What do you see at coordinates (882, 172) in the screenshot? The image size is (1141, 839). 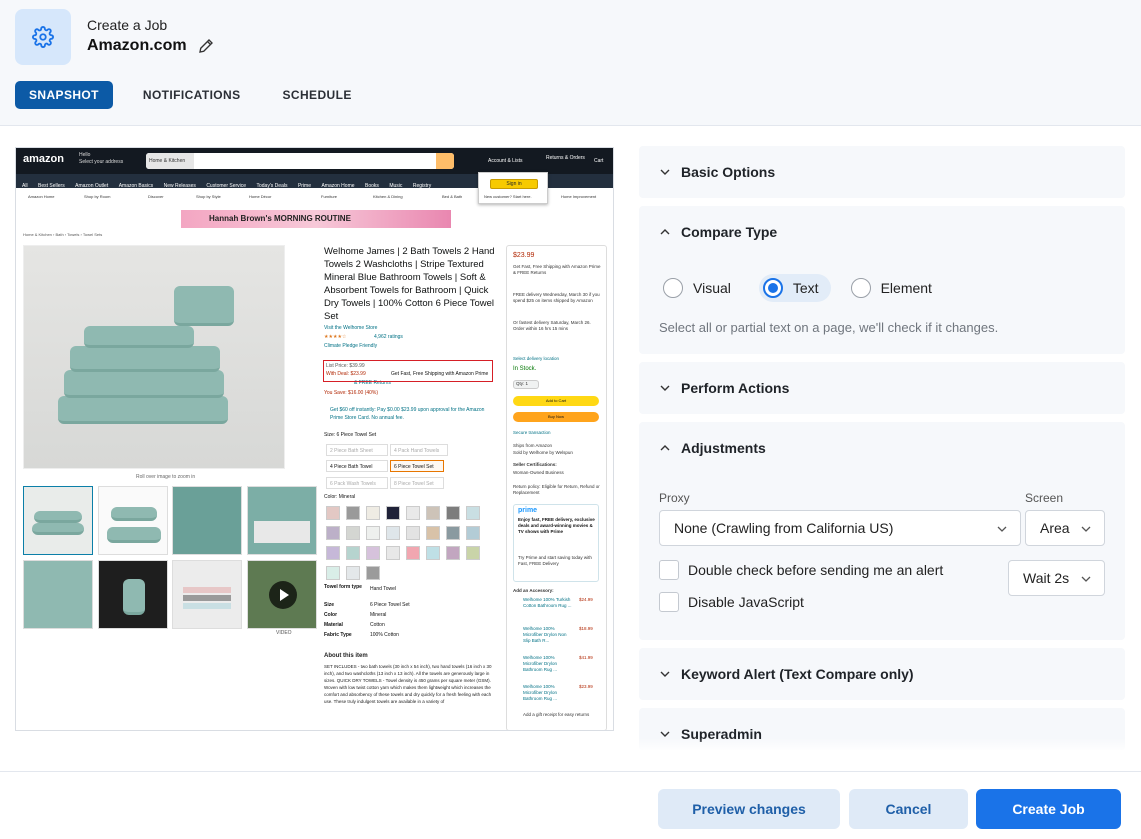 I see `basic-options-section: Basic Options` at bounding box center [882, 172].